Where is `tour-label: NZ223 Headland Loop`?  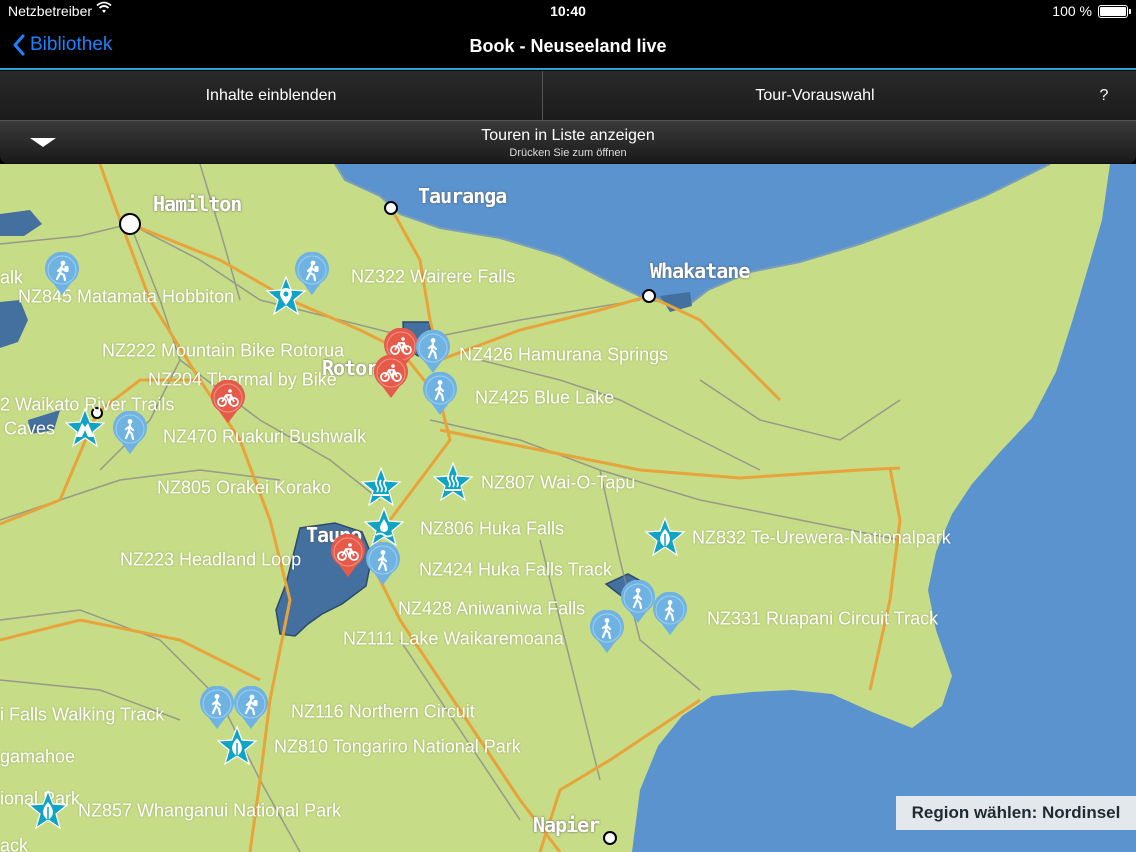 tour-label: NZ223 Headland Loop is located at coordinates (210, 560).